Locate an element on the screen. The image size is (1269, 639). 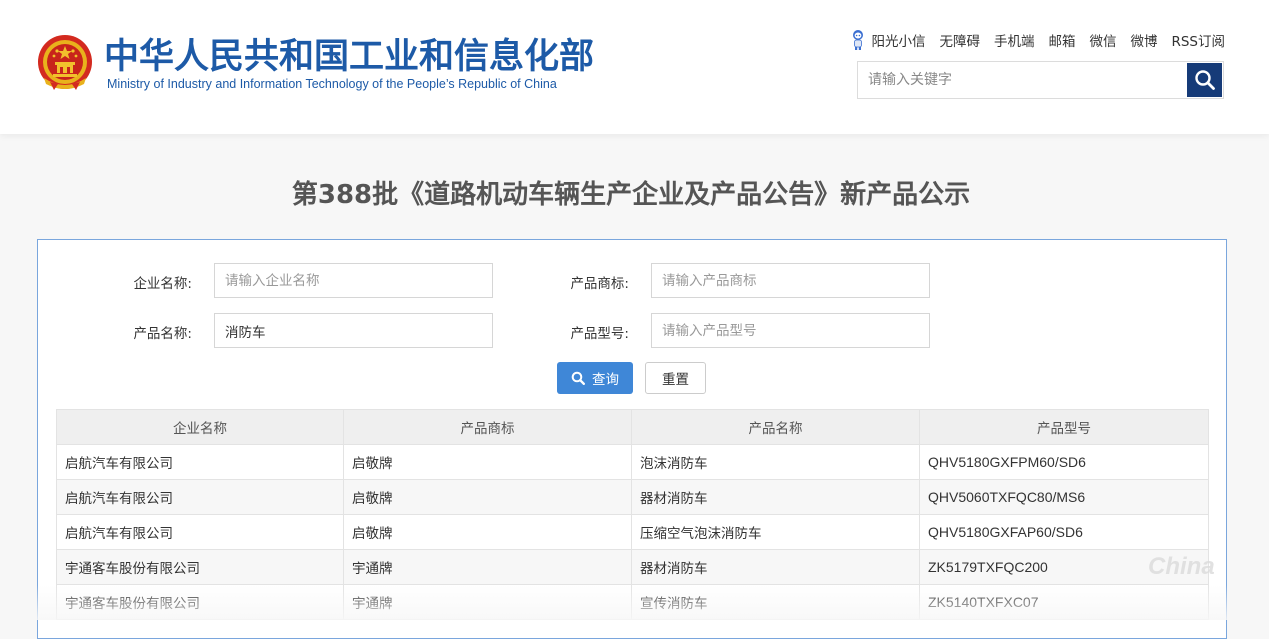
site-search-button is located at coordinates (1204, 80).